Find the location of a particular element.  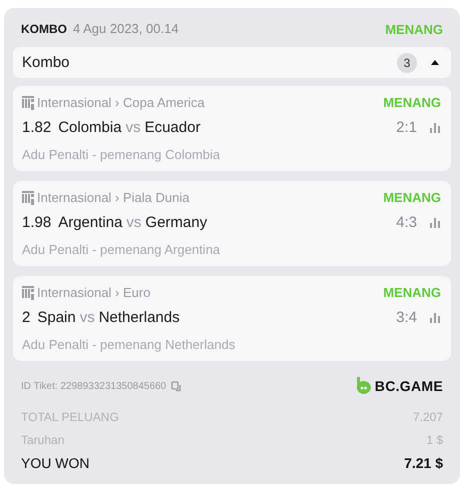

match-score: 2:1 is located at coordinates (406, 127).